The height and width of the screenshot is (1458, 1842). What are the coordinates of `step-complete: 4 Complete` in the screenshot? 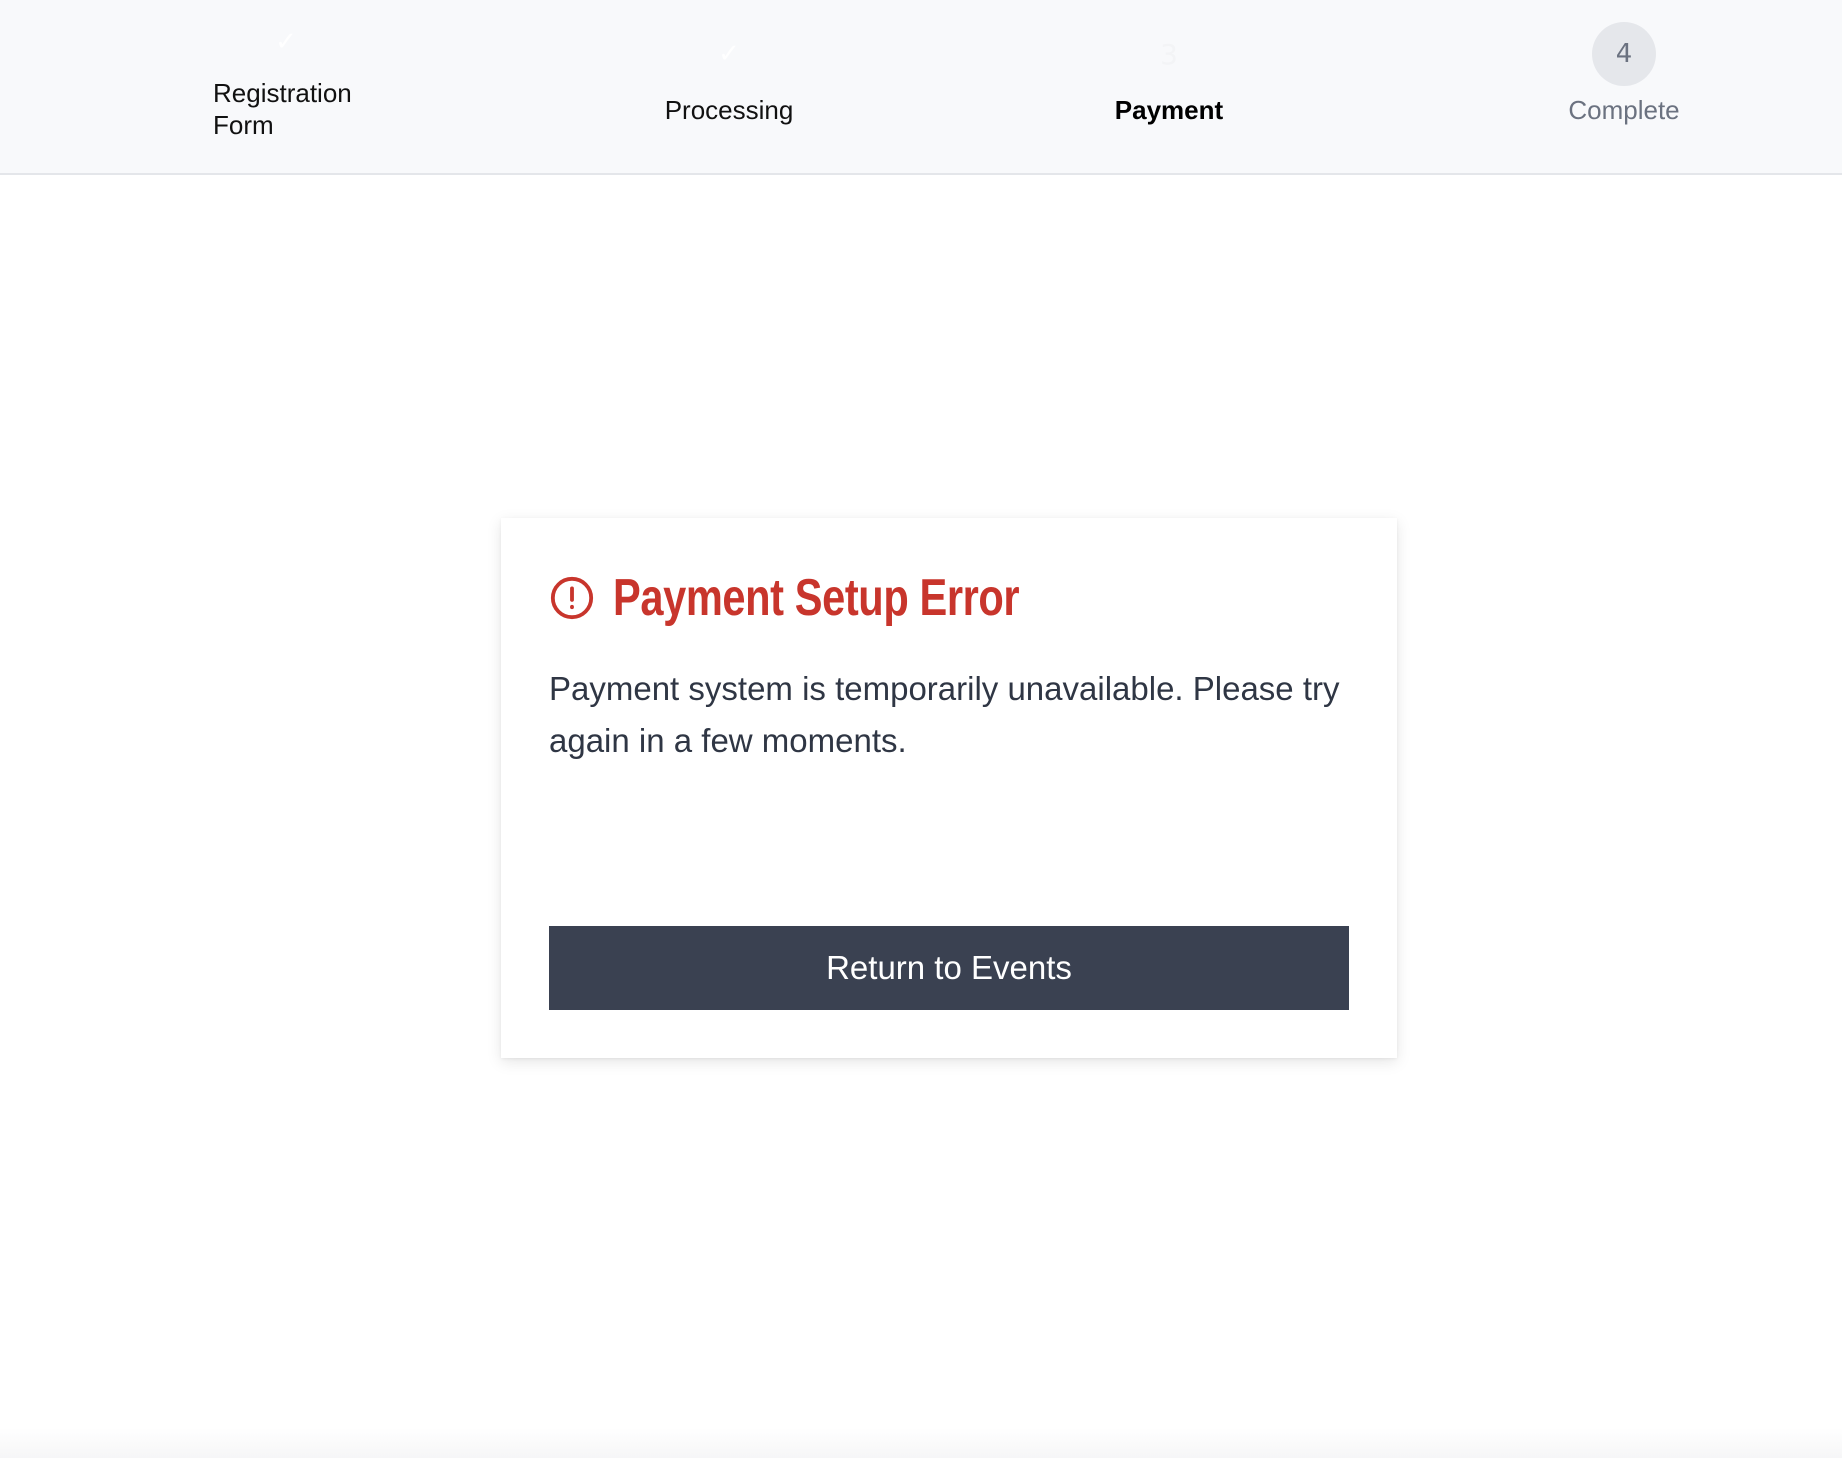 It's located at (1624, 87).